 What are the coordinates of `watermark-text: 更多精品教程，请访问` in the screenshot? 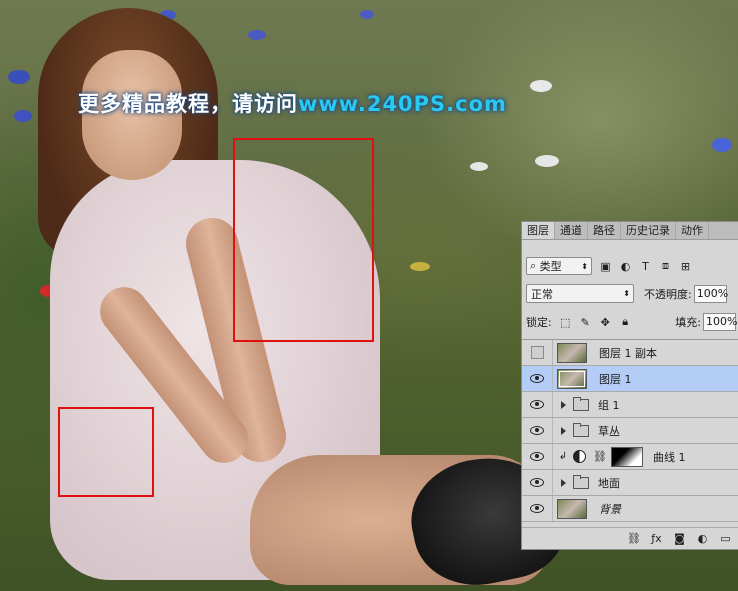 It's located at (188, 104).